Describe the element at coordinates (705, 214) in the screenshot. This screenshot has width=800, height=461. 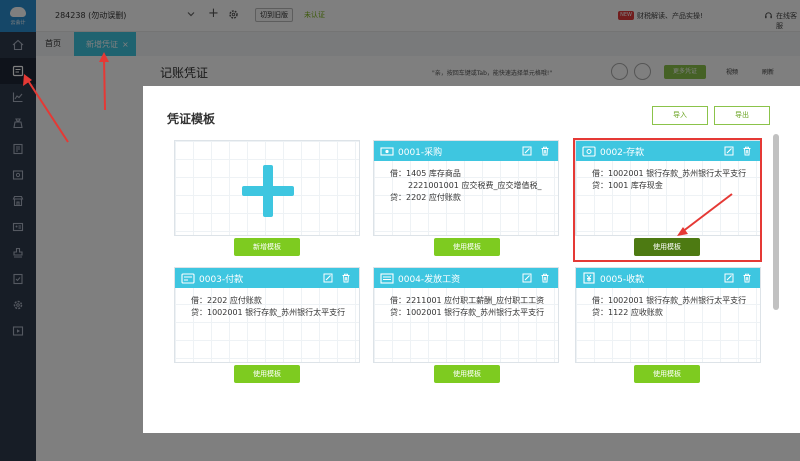
I see `arrow-to-use-button` at that location.